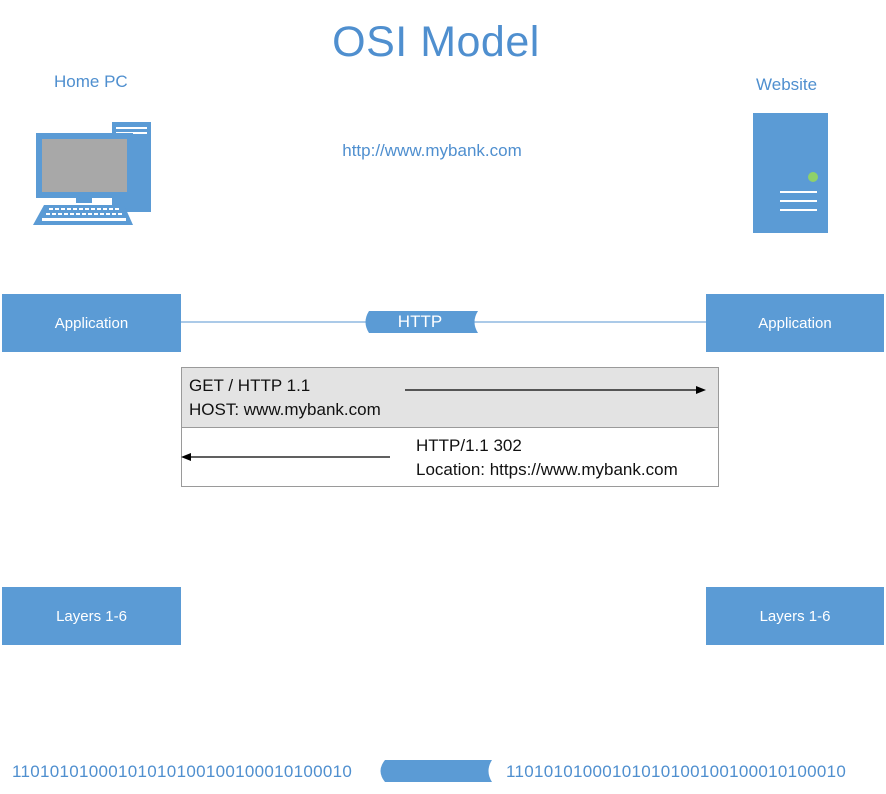 This screenshot has width=886, height=794. Describe the element at coordinates (676, 771) in the screenshot. I see `binary-stream-right: 11010101000101010100100100010100010` at that location.